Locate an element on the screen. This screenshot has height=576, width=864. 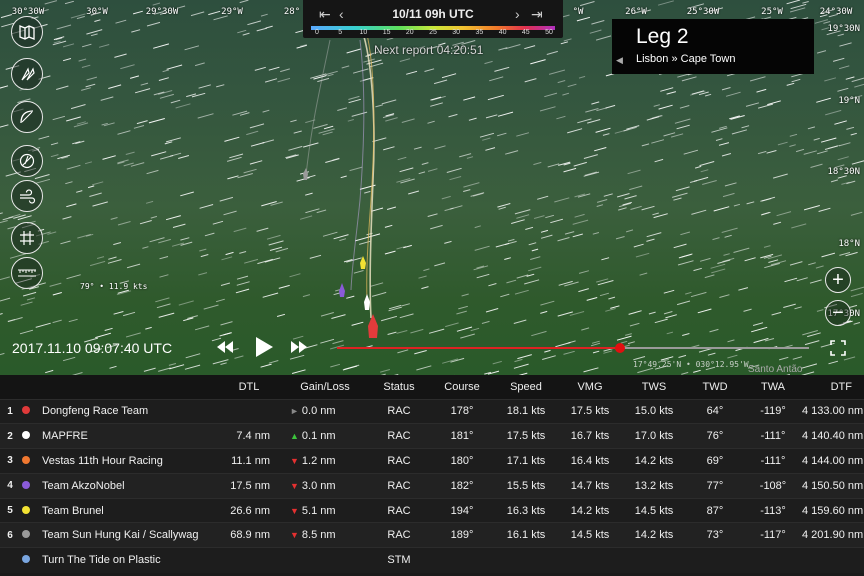
dtl-cell: 26.6 nm is located at coordinates (249, 510).